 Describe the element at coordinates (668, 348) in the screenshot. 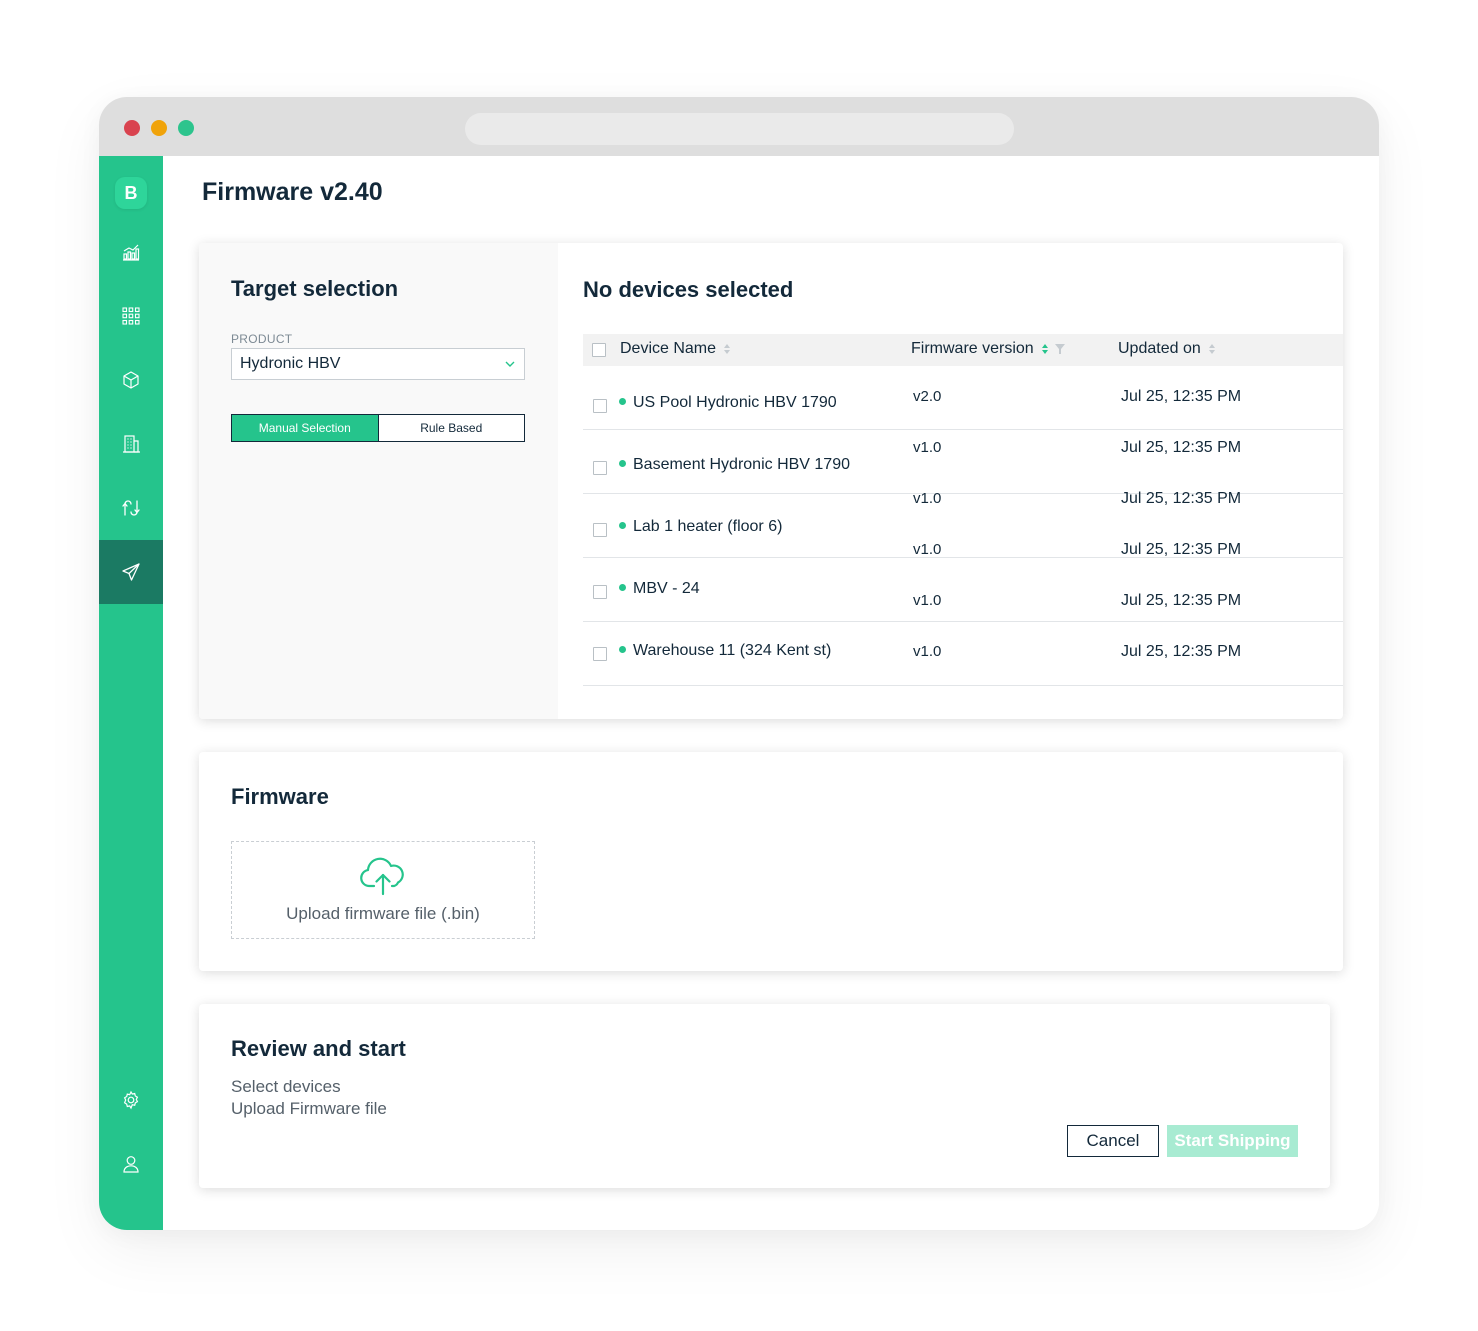

I see `column-device-name-label: Device Name` at that location.